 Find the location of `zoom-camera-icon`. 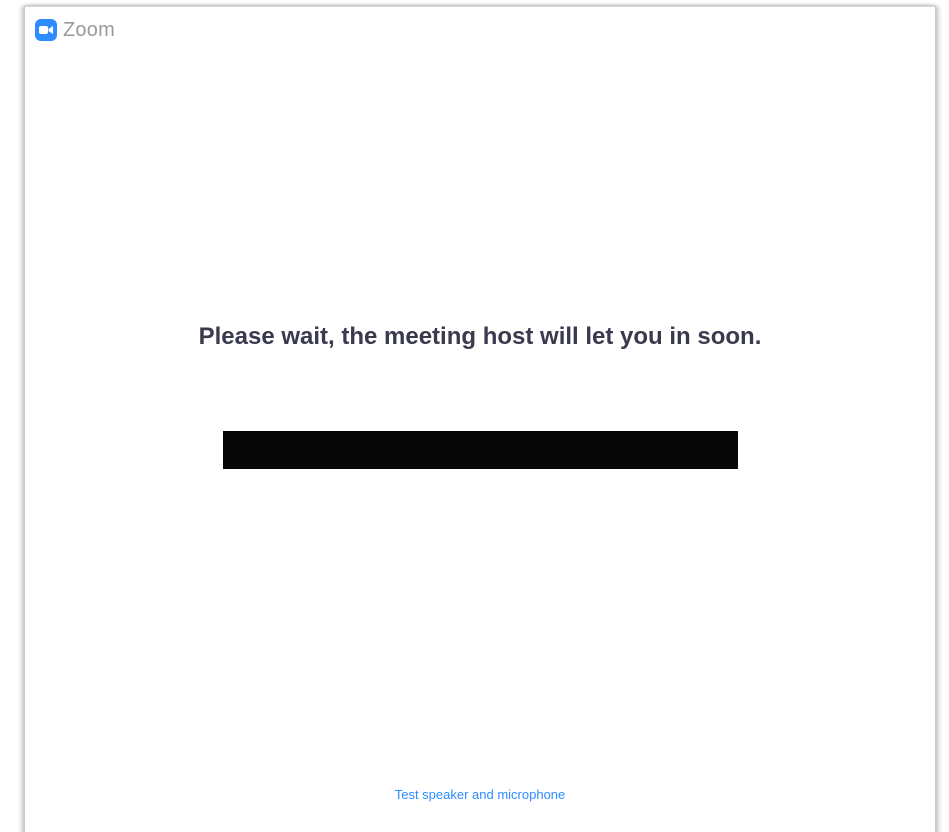

zoom-camera-icon is located at coordinates (46, 30).